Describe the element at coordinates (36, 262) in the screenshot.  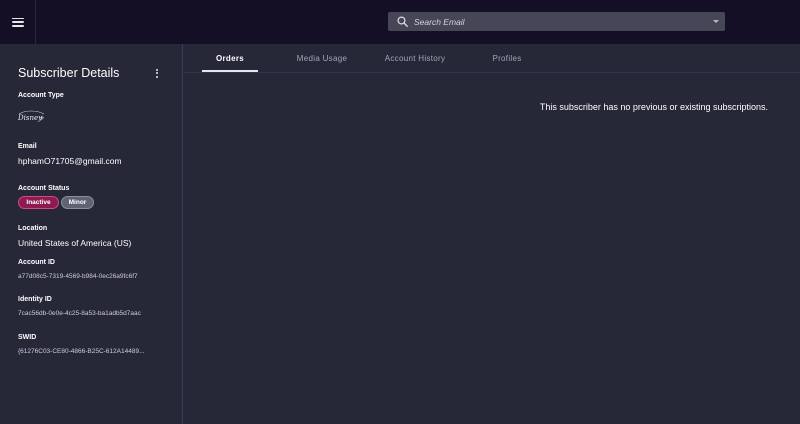
I see `account-id-label: Account ID` at that location.